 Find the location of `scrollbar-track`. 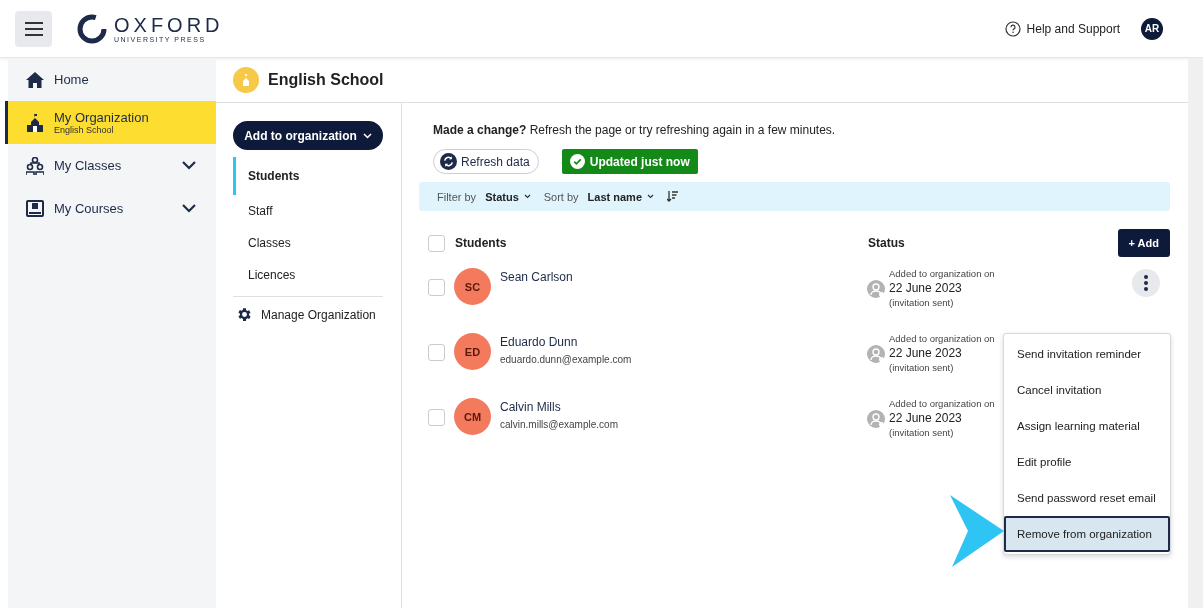

scrollbar-track is located at coordinates (1195, 333).